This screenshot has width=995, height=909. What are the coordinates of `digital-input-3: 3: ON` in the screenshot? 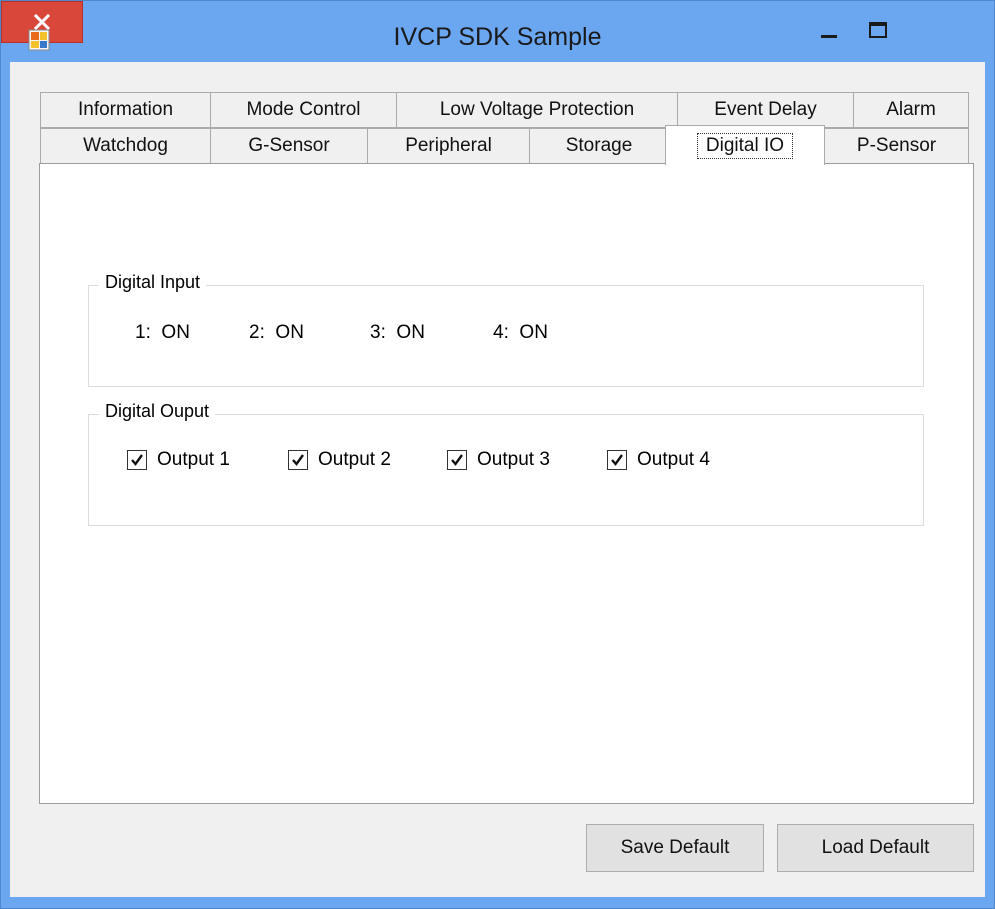 It's located at (397, 332).